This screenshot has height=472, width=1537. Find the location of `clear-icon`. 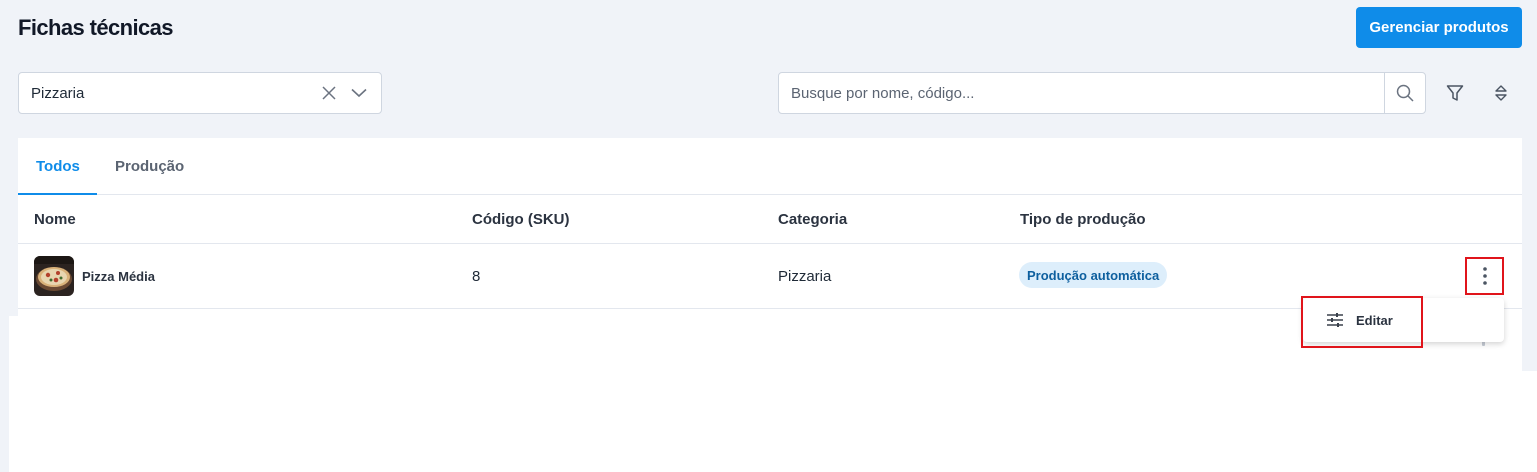

clear-icon is located at coordinates (329, 93).